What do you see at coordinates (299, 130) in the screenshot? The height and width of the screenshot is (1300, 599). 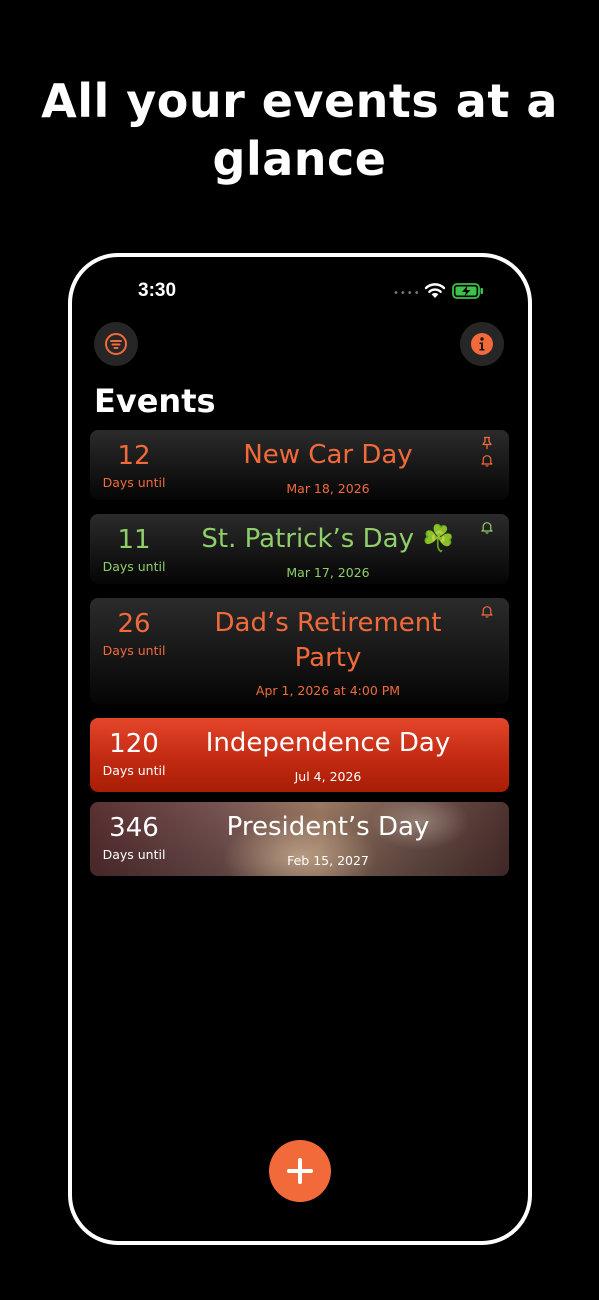 I see `headline: All your events at a glance` at bounding box center [299, 130].